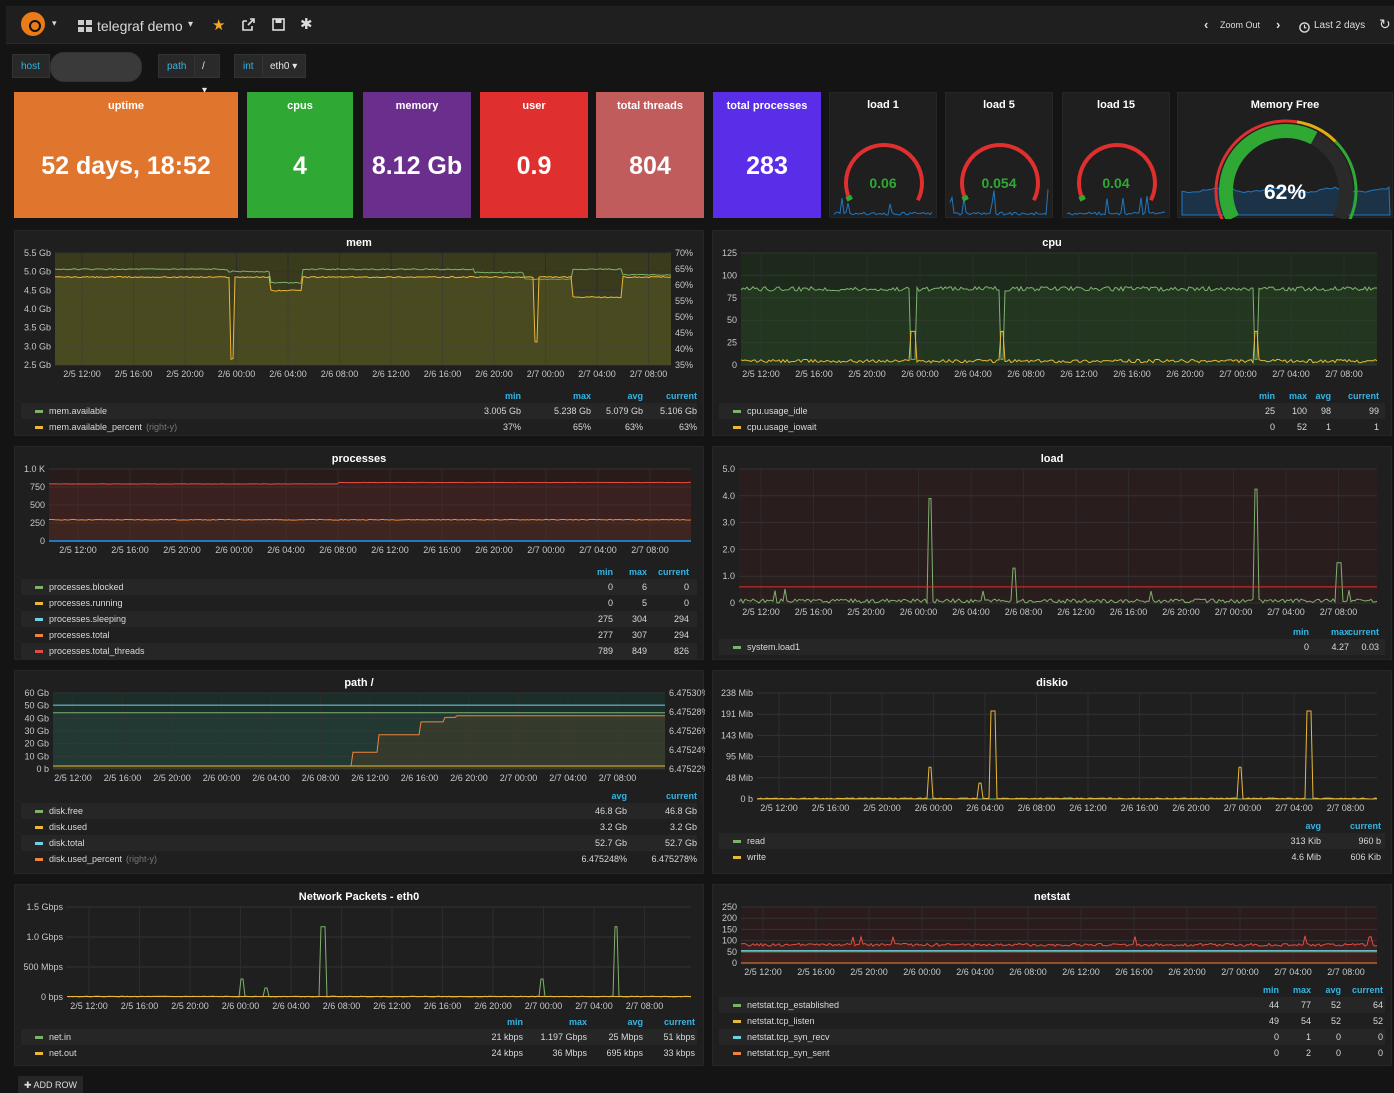  Describe the element at coordinates (767, 155) in the screenshot. I see `stat-panel-total-processes: total processes 283` at that location.